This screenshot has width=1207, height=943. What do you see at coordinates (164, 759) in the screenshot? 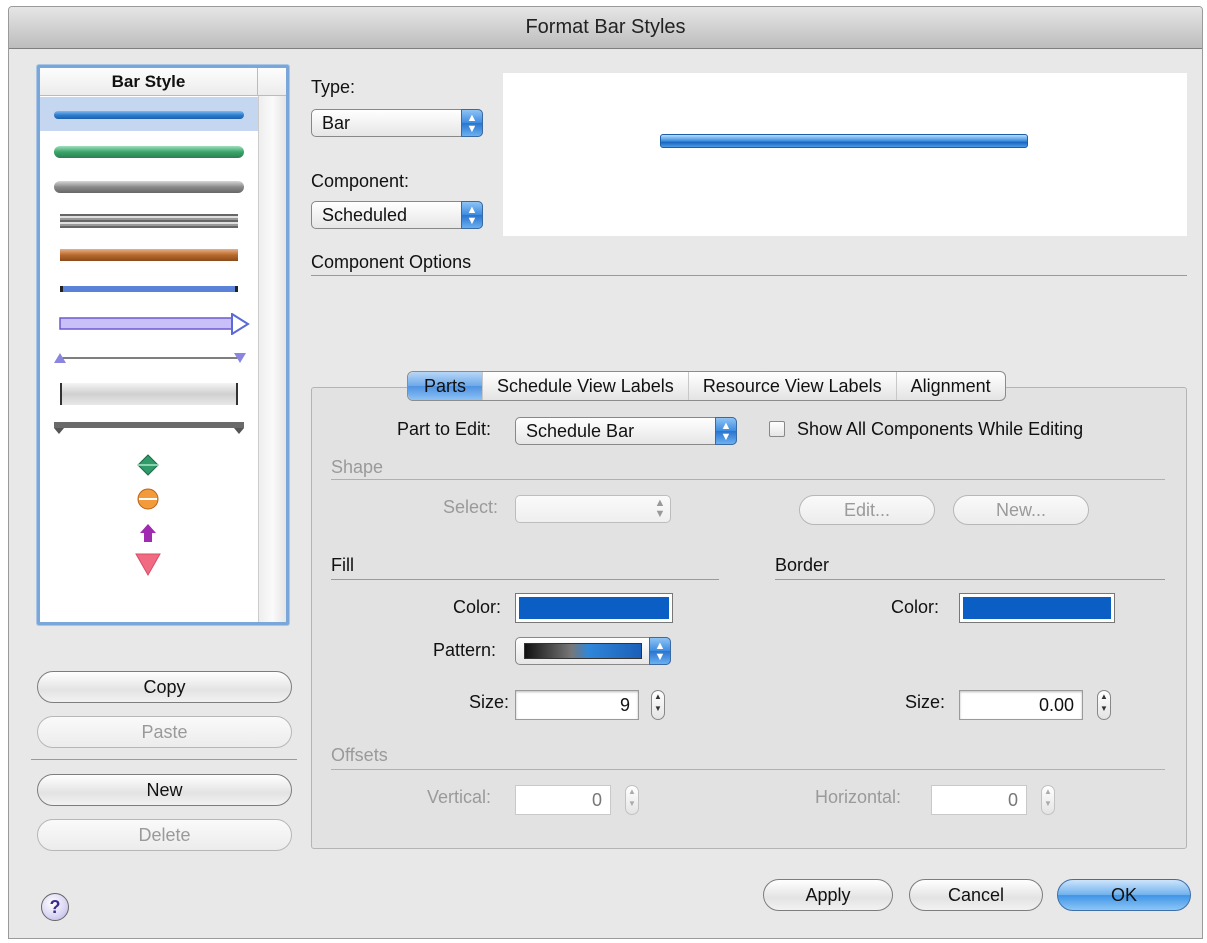
I see `left-divider` at bounding box center [164, 759].